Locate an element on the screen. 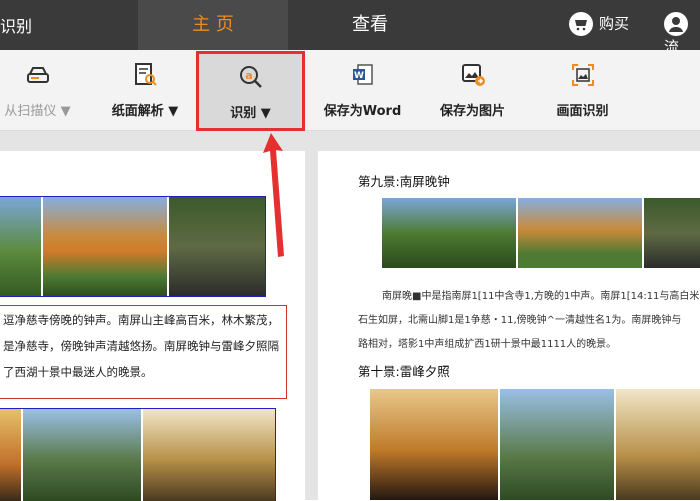  scan-label: 从扫描仪 is located at coordinates (30, 111).